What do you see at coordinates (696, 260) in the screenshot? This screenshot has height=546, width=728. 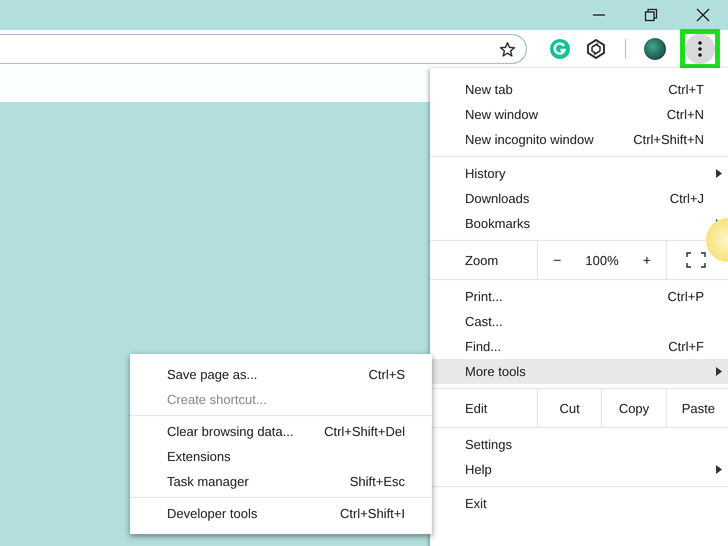 I see `fullscreen-icon` at bounding box center [696, 260].